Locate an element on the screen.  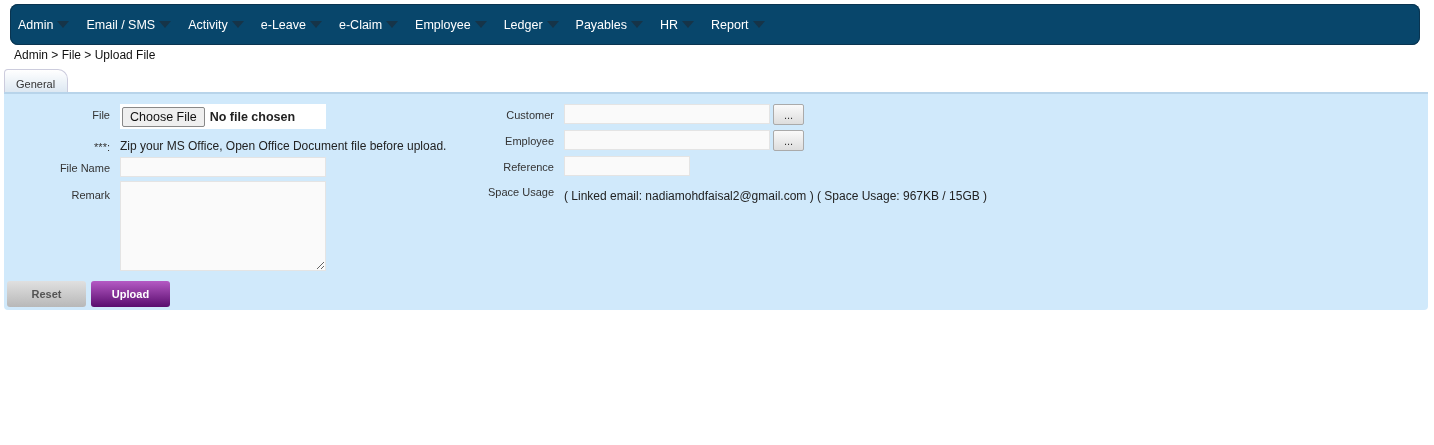
upload-button: Upload is located at coordinates (130, 294).